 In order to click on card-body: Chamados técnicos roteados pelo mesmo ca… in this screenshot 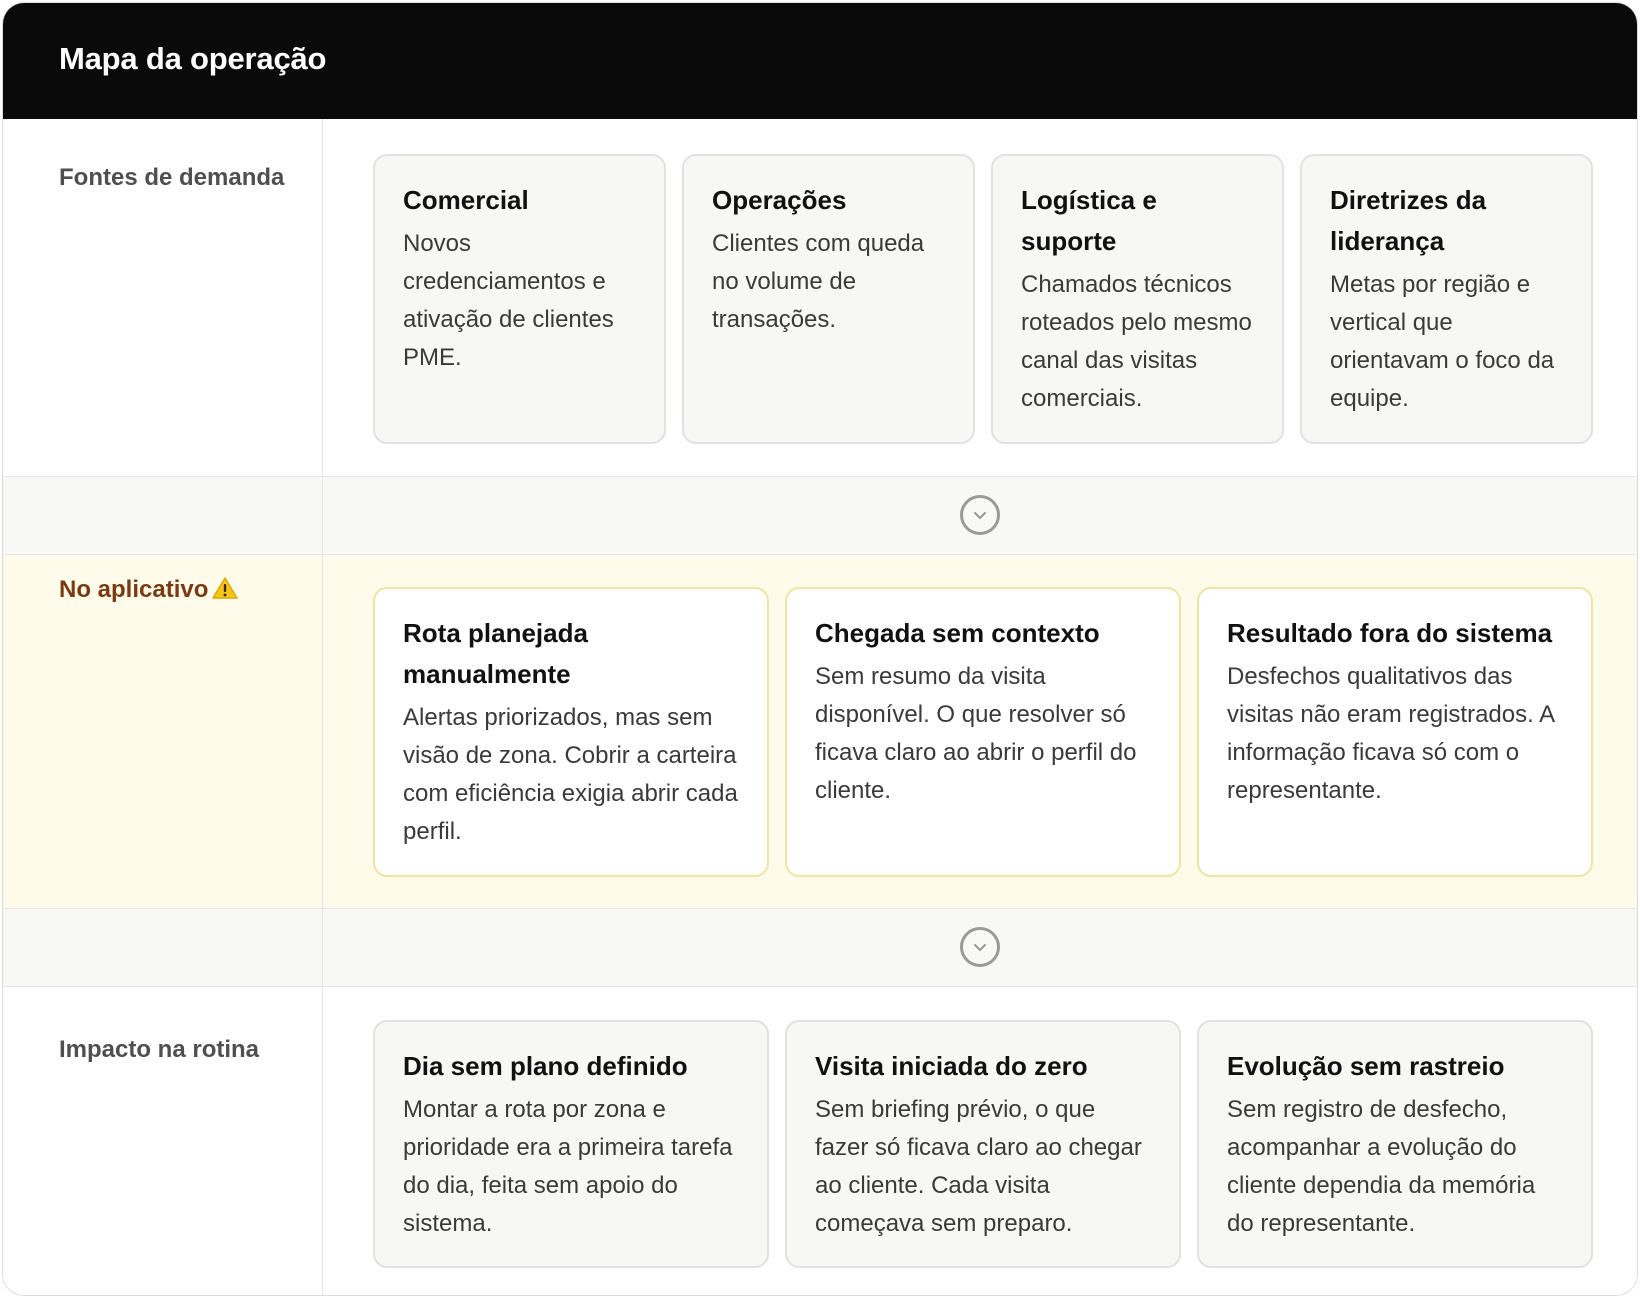, I will do `click(1136, 341)`.